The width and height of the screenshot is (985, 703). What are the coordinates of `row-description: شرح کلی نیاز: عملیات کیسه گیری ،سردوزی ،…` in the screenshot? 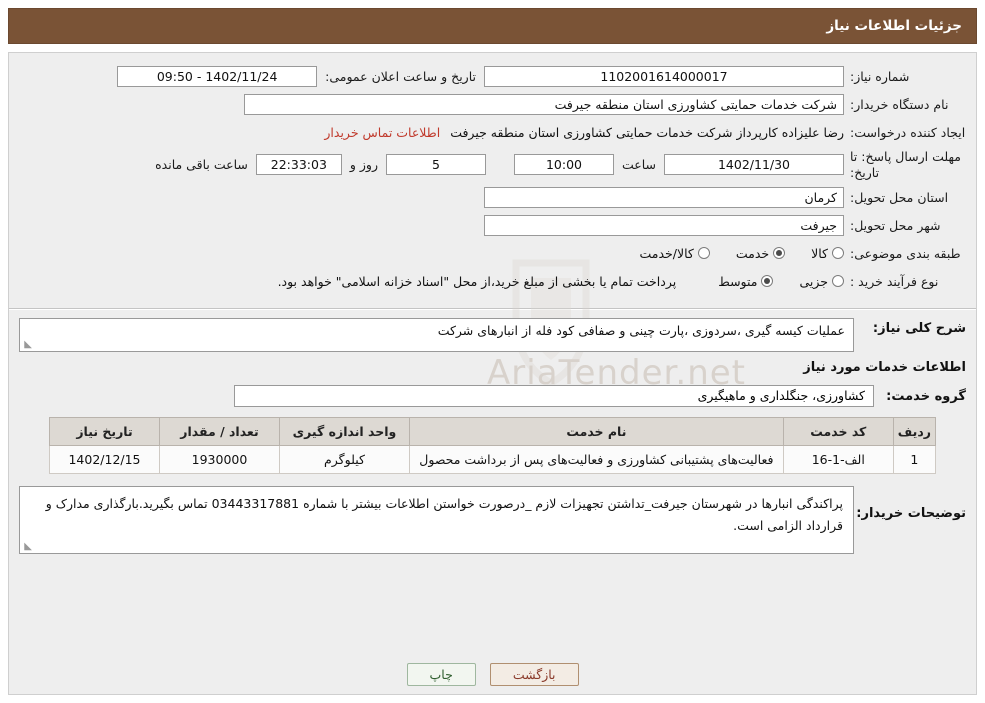 It's located at (492, 335).